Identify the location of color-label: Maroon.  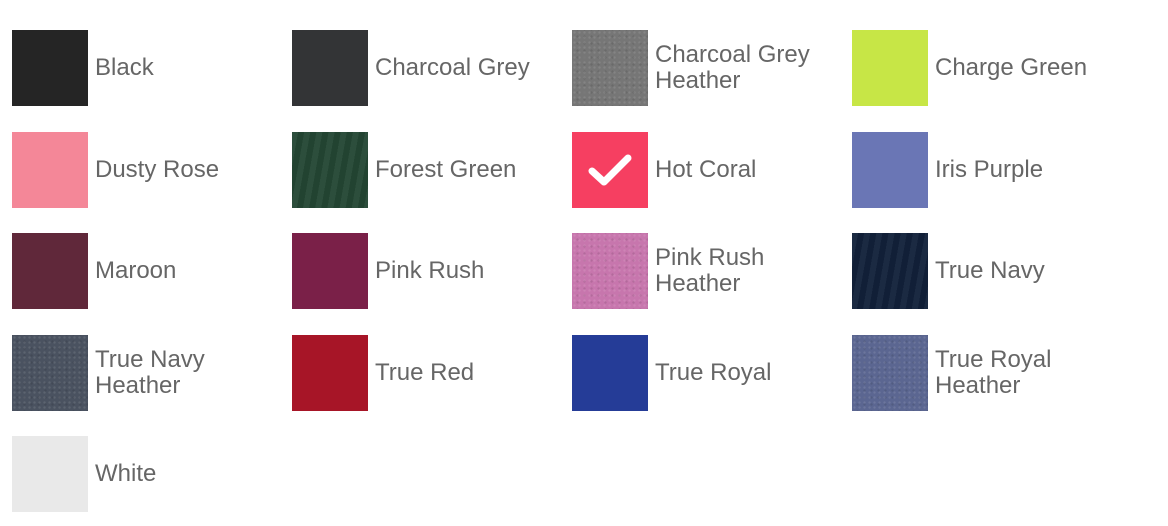
(136, 270).